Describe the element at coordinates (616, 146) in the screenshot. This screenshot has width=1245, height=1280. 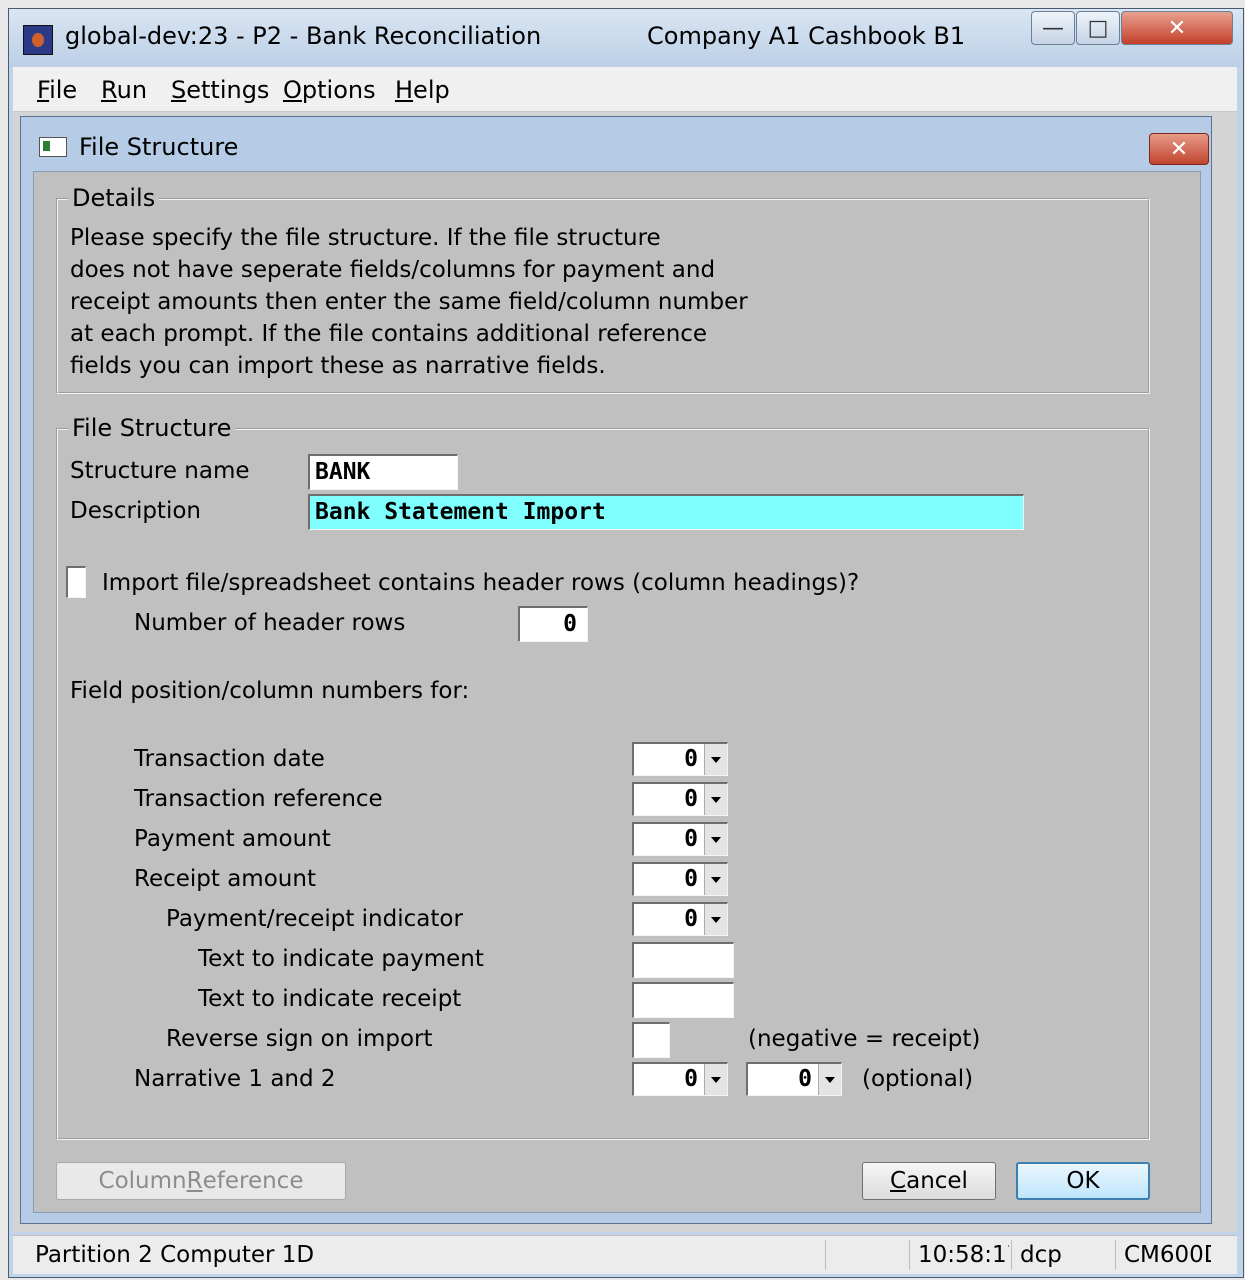
I see `dialog-title-bar: File Structure ✕` at that location.